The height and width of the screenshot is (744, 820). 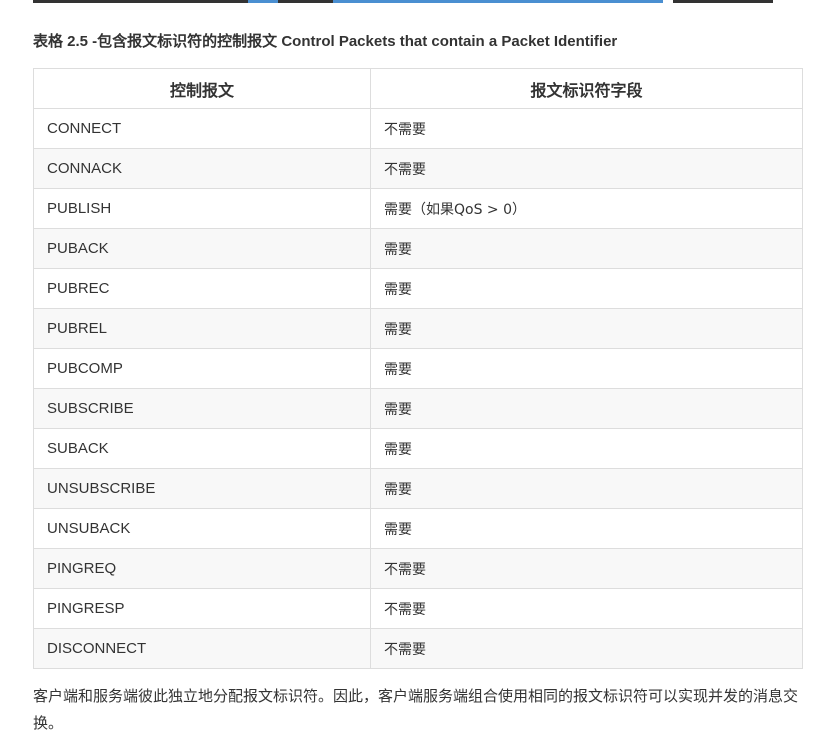 What do you see at coordinates (202, 568) in the screenshot?
I see `packet-name-cell: PINGREQ` at bounding box center [202, 568].